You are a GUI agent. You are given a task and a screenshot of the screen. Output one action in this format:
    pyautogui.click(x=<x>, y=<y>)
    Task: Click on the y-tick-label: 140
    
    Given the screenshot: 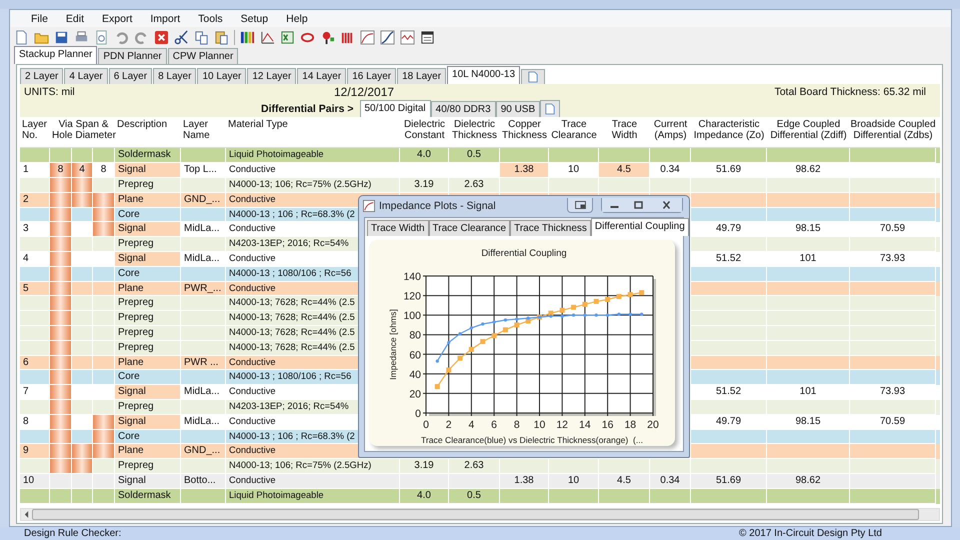 What is the action you would take?
    pyautogui.click(x=412, y=277)
    